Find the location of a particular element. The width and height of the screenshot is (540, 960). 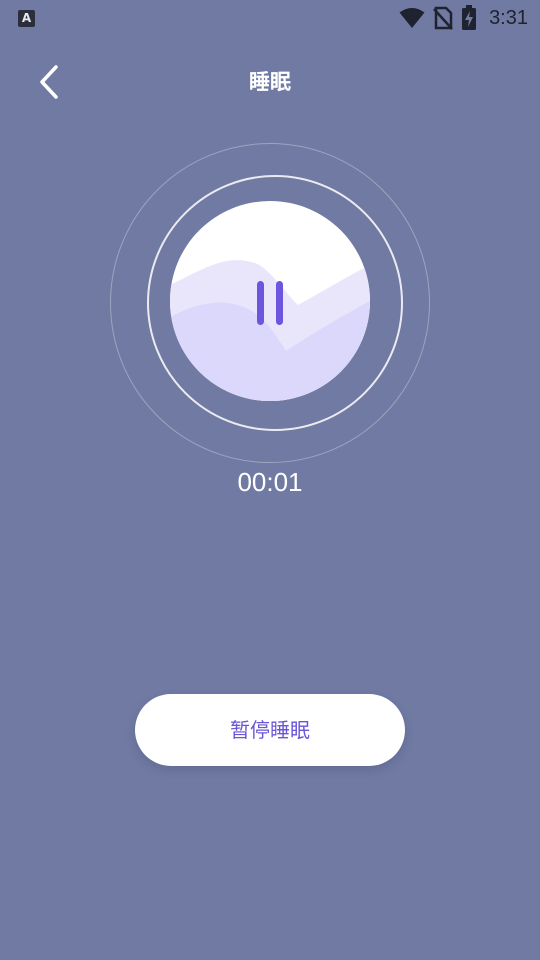

app-notification-icon: A is located at coordinates (26, 18).